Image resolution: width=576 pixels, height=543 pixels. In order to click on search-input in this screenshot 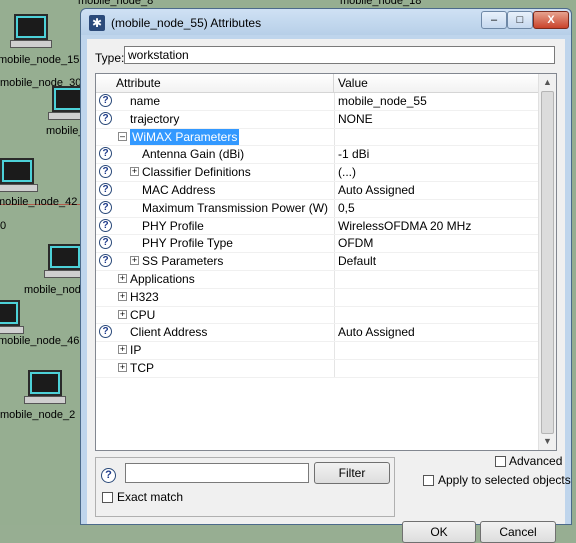, I will do `click(217, 473)`.